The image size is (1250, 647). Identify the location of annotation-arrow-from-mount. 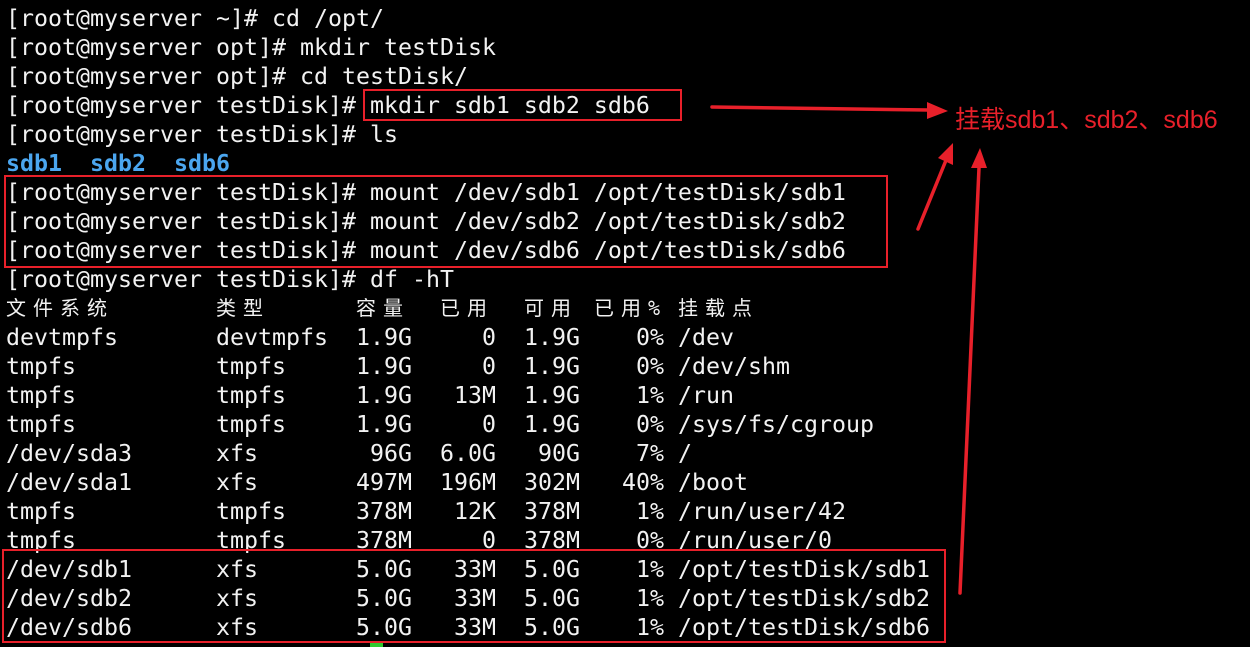
(934, 187).